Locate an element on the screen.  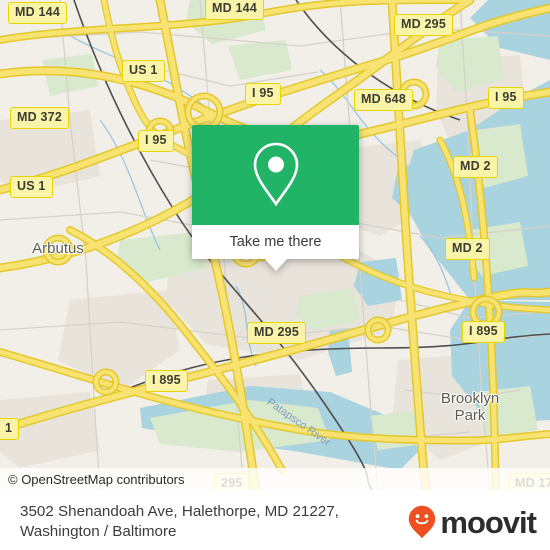
popup-footer: Take me there is located at coordinates (275, 248).